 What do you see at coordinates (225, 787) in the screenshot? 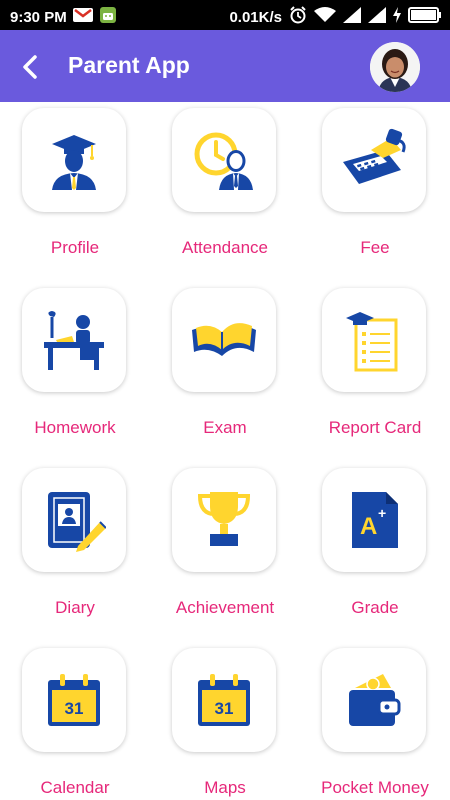
I see `tile-label: Maps` at bounding box center [225, 787].